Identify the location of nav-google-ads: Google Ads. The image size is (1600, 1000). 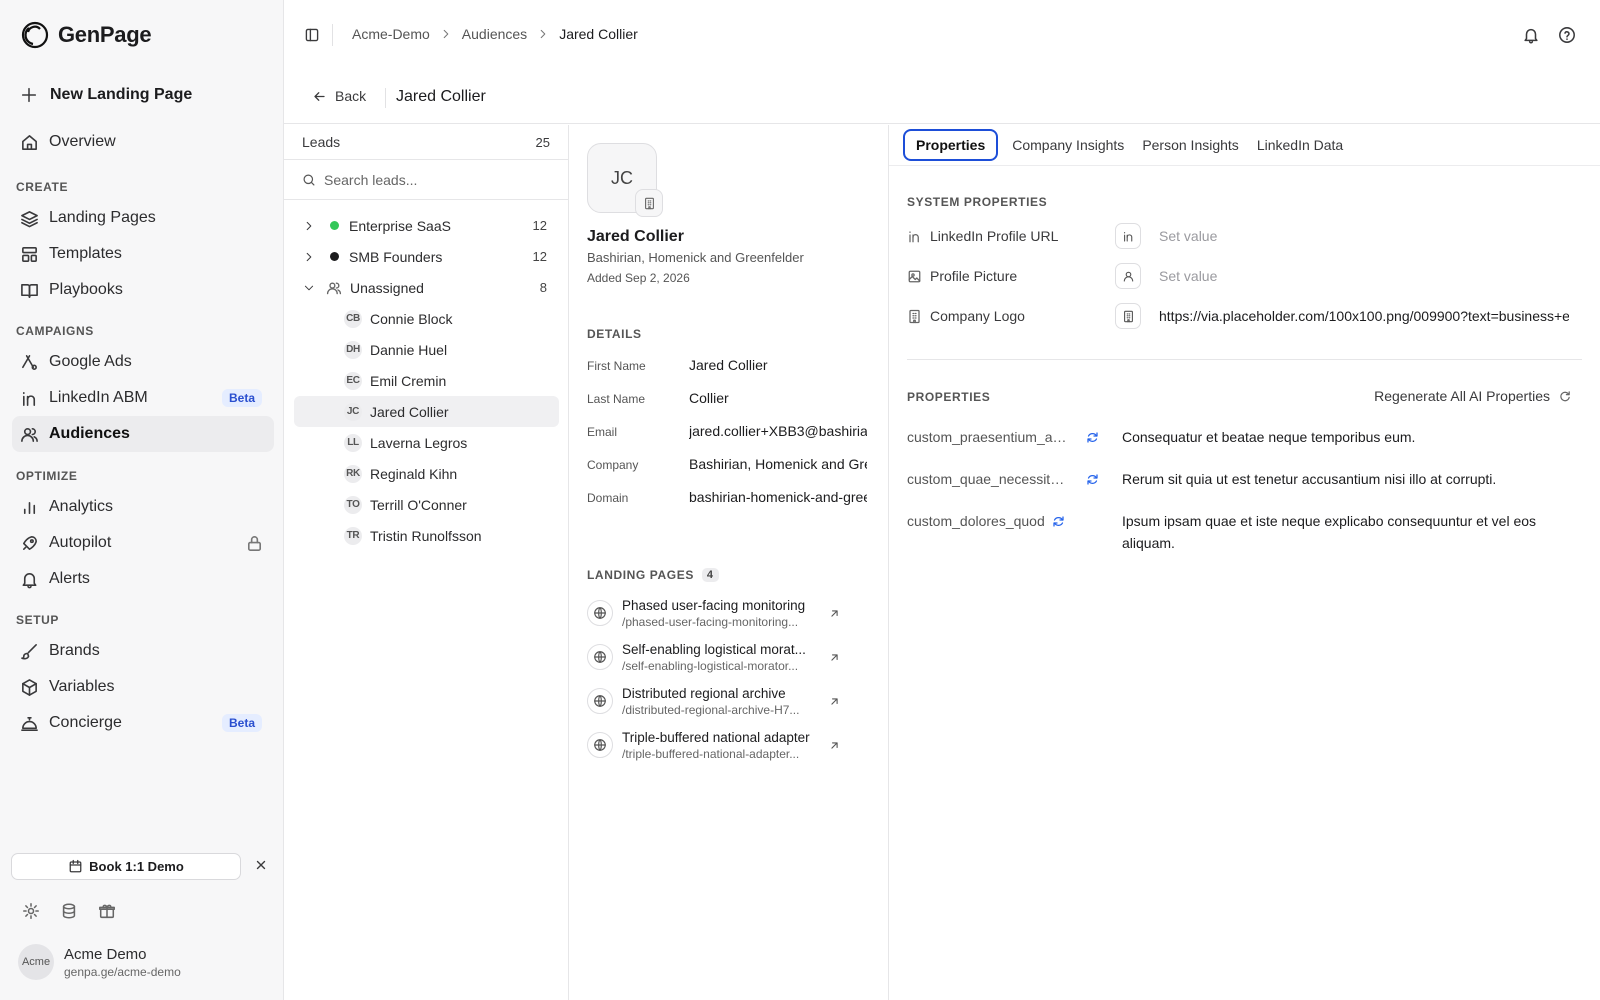
(143, 362).